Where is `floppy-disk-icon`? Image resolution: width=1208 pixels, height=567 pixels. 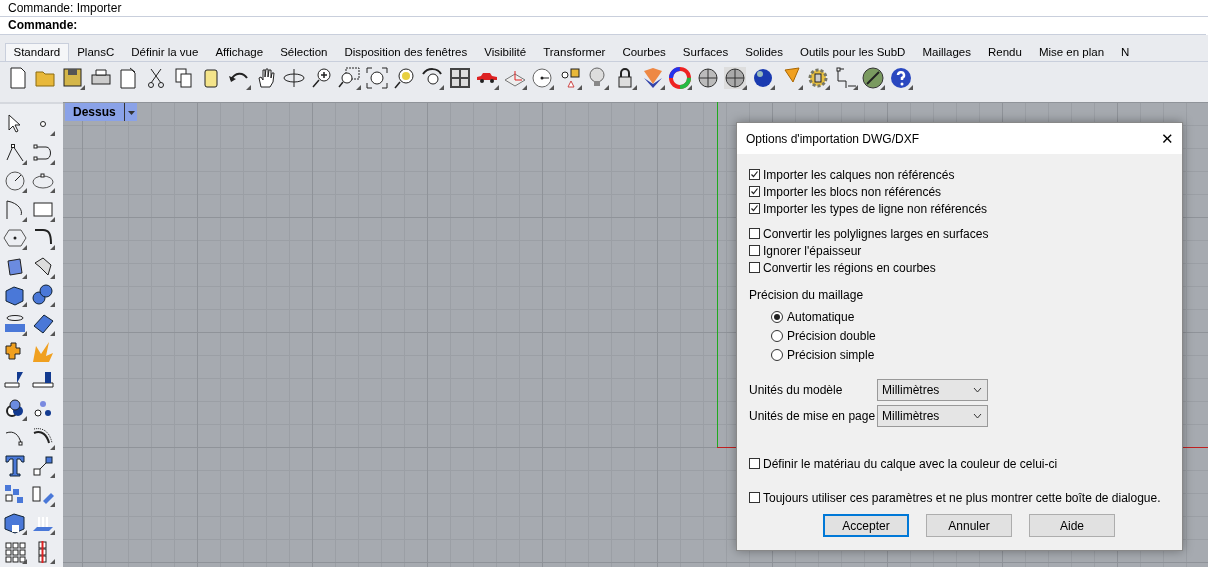
floppy-disk-icon is located at coordinates (73, 78).